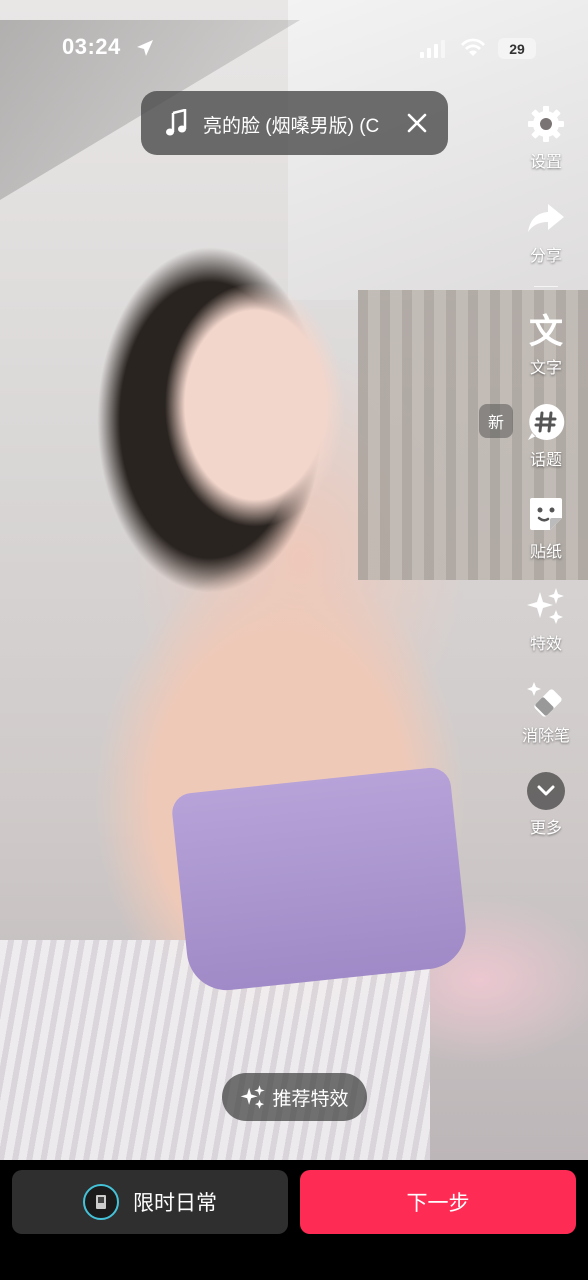 The height and width of the screenshot is (1280, 588). What do you see at coordinates (546, 514) in the screenshot?
I see `sticker-icon` at bounding box center [546, 514].